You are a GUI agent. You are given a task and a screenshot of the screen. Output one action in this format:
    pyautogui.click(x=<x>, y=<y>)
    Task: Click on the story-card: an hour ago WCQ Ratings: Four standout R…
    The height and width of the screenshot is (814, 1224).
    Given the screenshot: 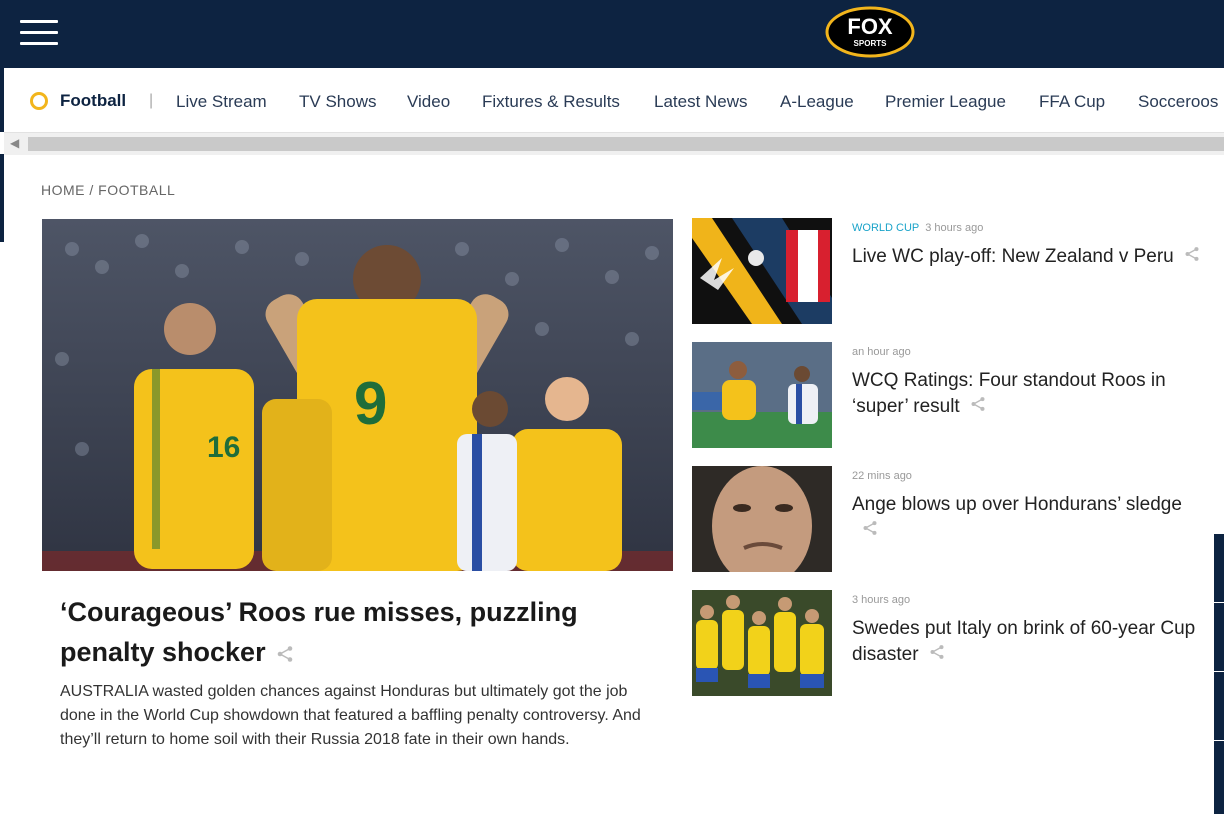 What is the action you would take?
    pyautogui.click(x=947, y=395)
    